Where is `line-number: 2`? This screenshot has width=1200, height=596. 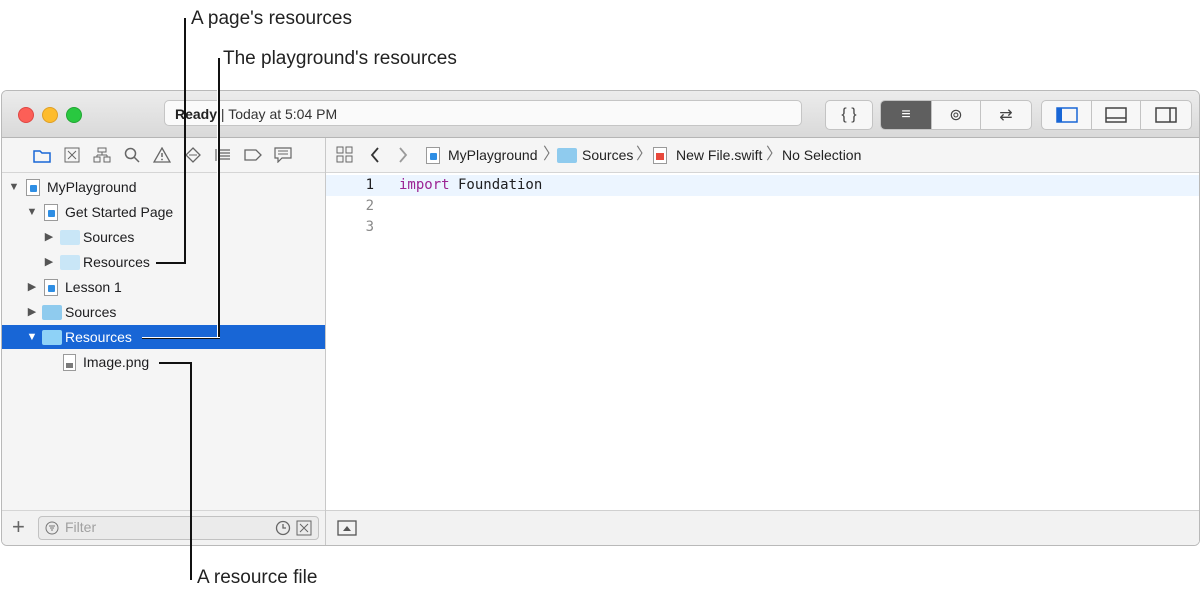 line-number: 2 is located at coordinates (369, 206).